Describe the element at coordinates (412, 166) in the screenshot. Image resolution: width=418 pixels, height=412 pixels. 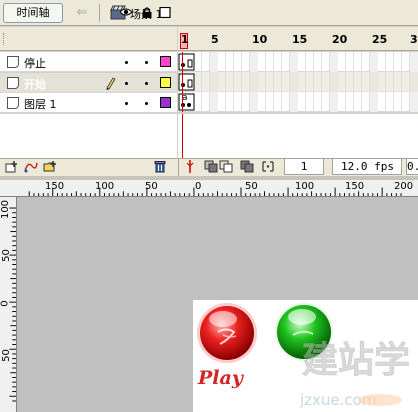
I see `elapsed-time-field: 0.0s` at that location.